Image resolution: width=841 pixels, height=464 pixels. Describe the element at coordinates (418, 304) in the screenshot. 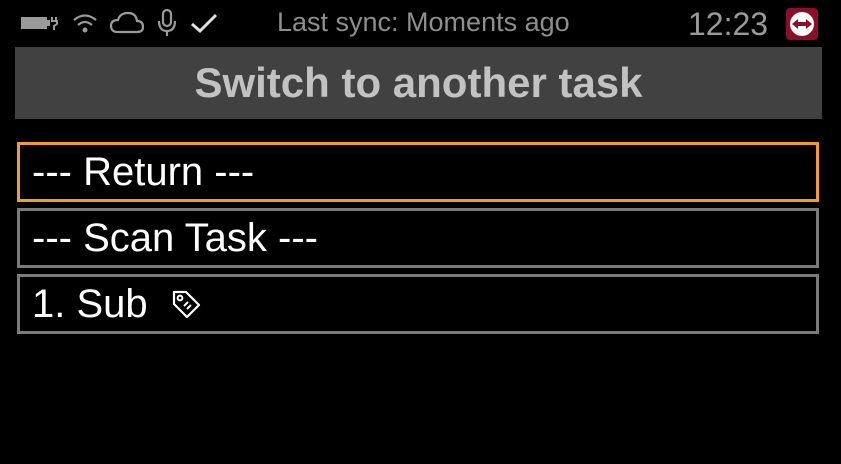

I see `list-item-sub: 1. Sub` at that location.